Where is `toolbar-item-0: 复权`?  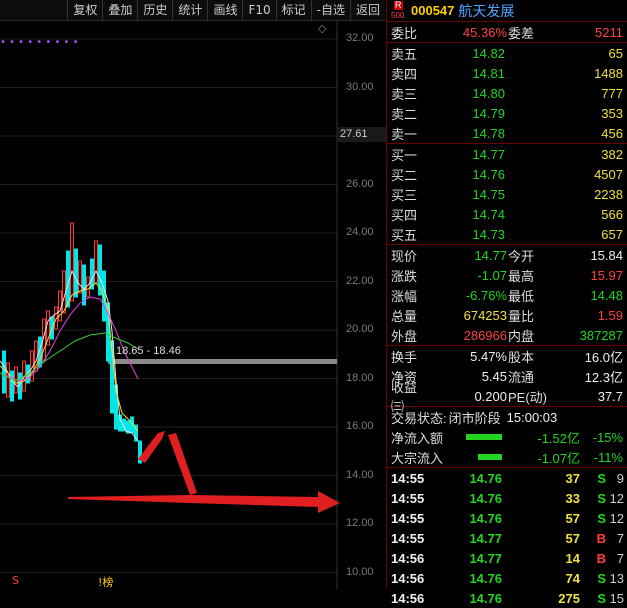 toolbar-item-0: 复权 is located at coordinates (84, 10).